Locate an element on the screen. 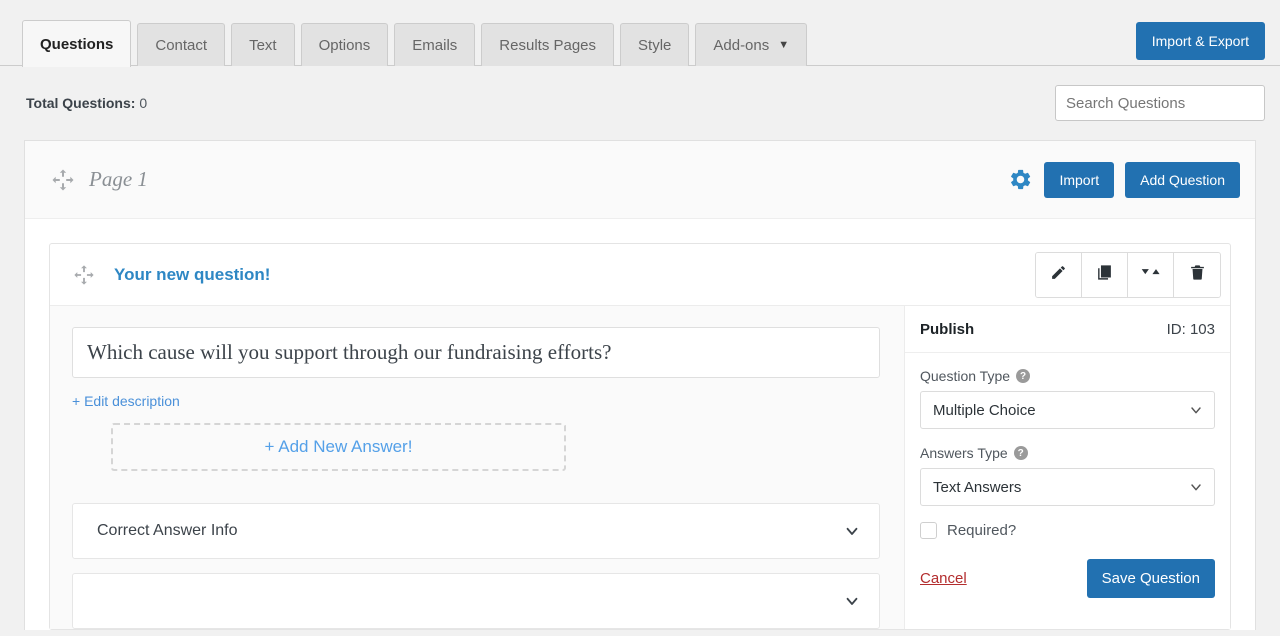  question-action-buttons is located at coordinates (1128, 274).